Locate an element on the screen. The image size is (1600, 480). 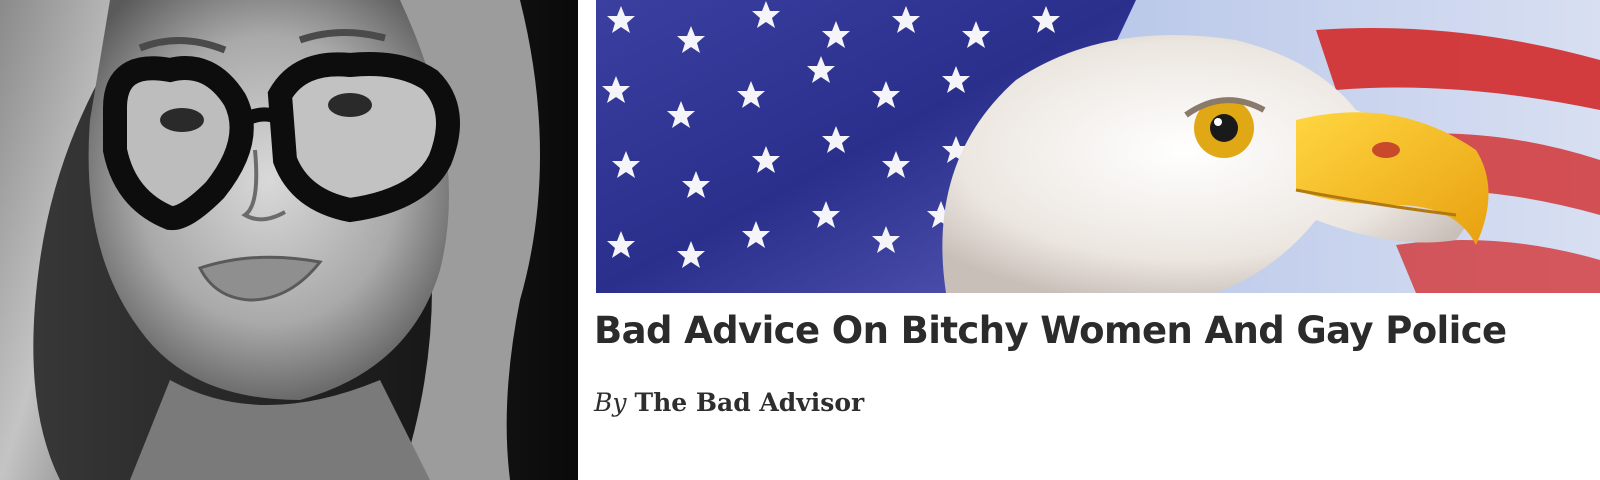
article-byline: By The Bad Advisor is located at coordinates (729, 402).